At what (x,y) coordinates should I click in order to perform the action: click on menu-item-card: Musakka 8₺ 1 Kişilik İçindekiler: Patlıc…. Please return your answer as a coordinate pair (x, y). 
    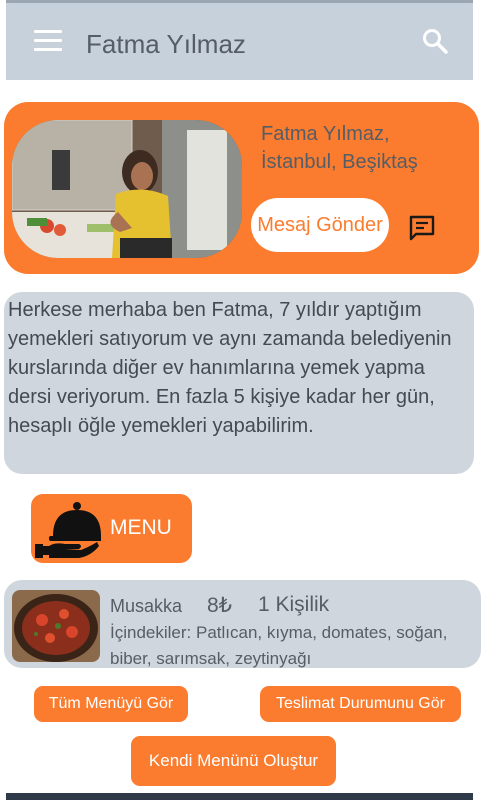
    Looking at the image, I should click on (242, 624).